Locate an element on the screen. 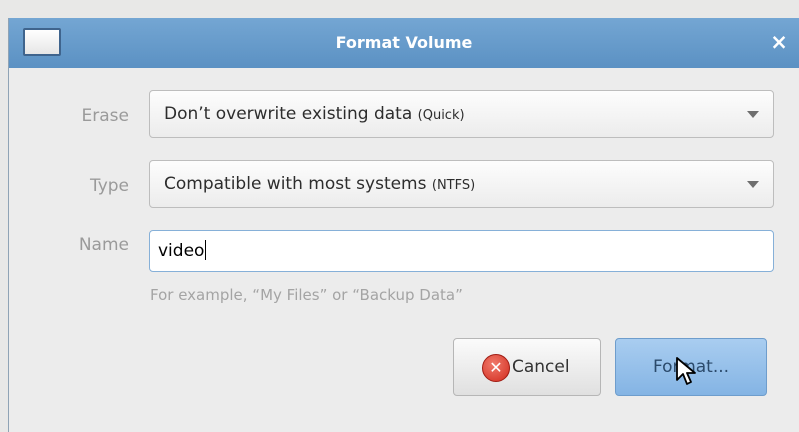  name-field-value: video is located at coordinates (182, 251).